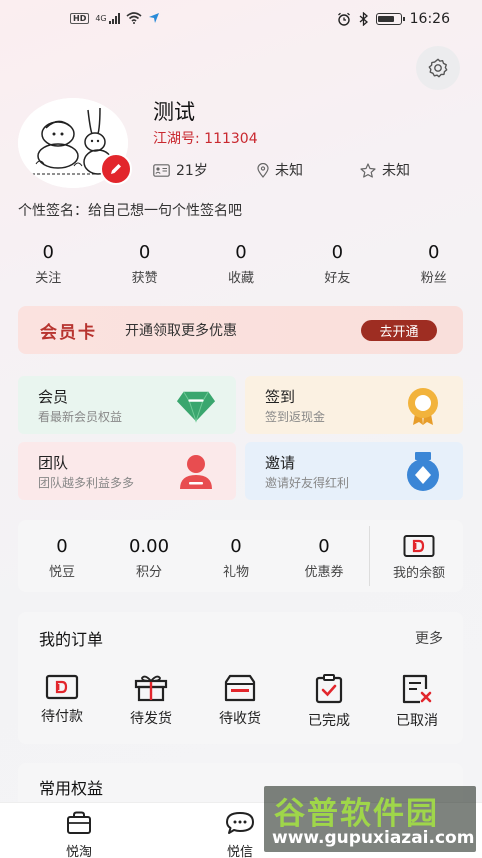  What do you see at coordinates (205, 139) in the screenshot?
I see `jianghu-id: 江湖号: 111304` at bounding box center [205, 139].